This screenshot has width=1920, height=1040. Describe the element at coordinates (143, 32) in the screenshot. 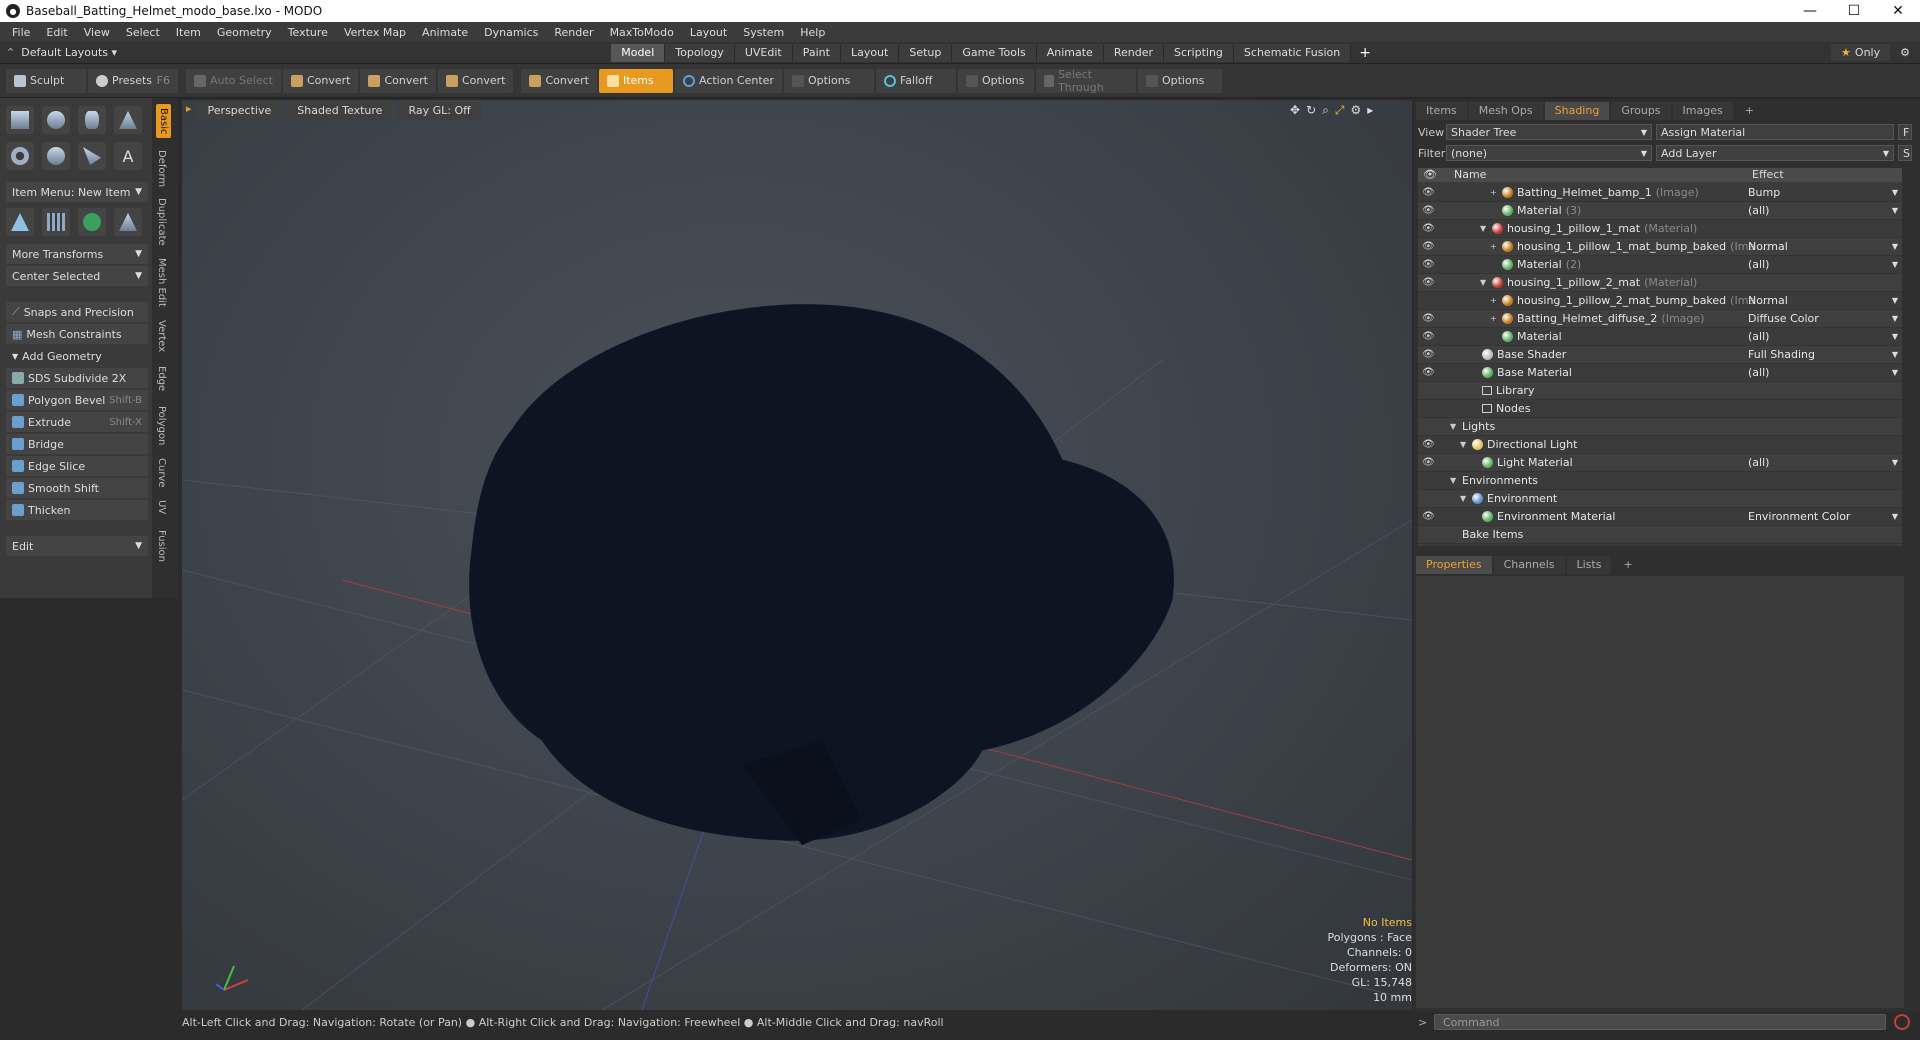

I see `menu-select: Select` at that location.